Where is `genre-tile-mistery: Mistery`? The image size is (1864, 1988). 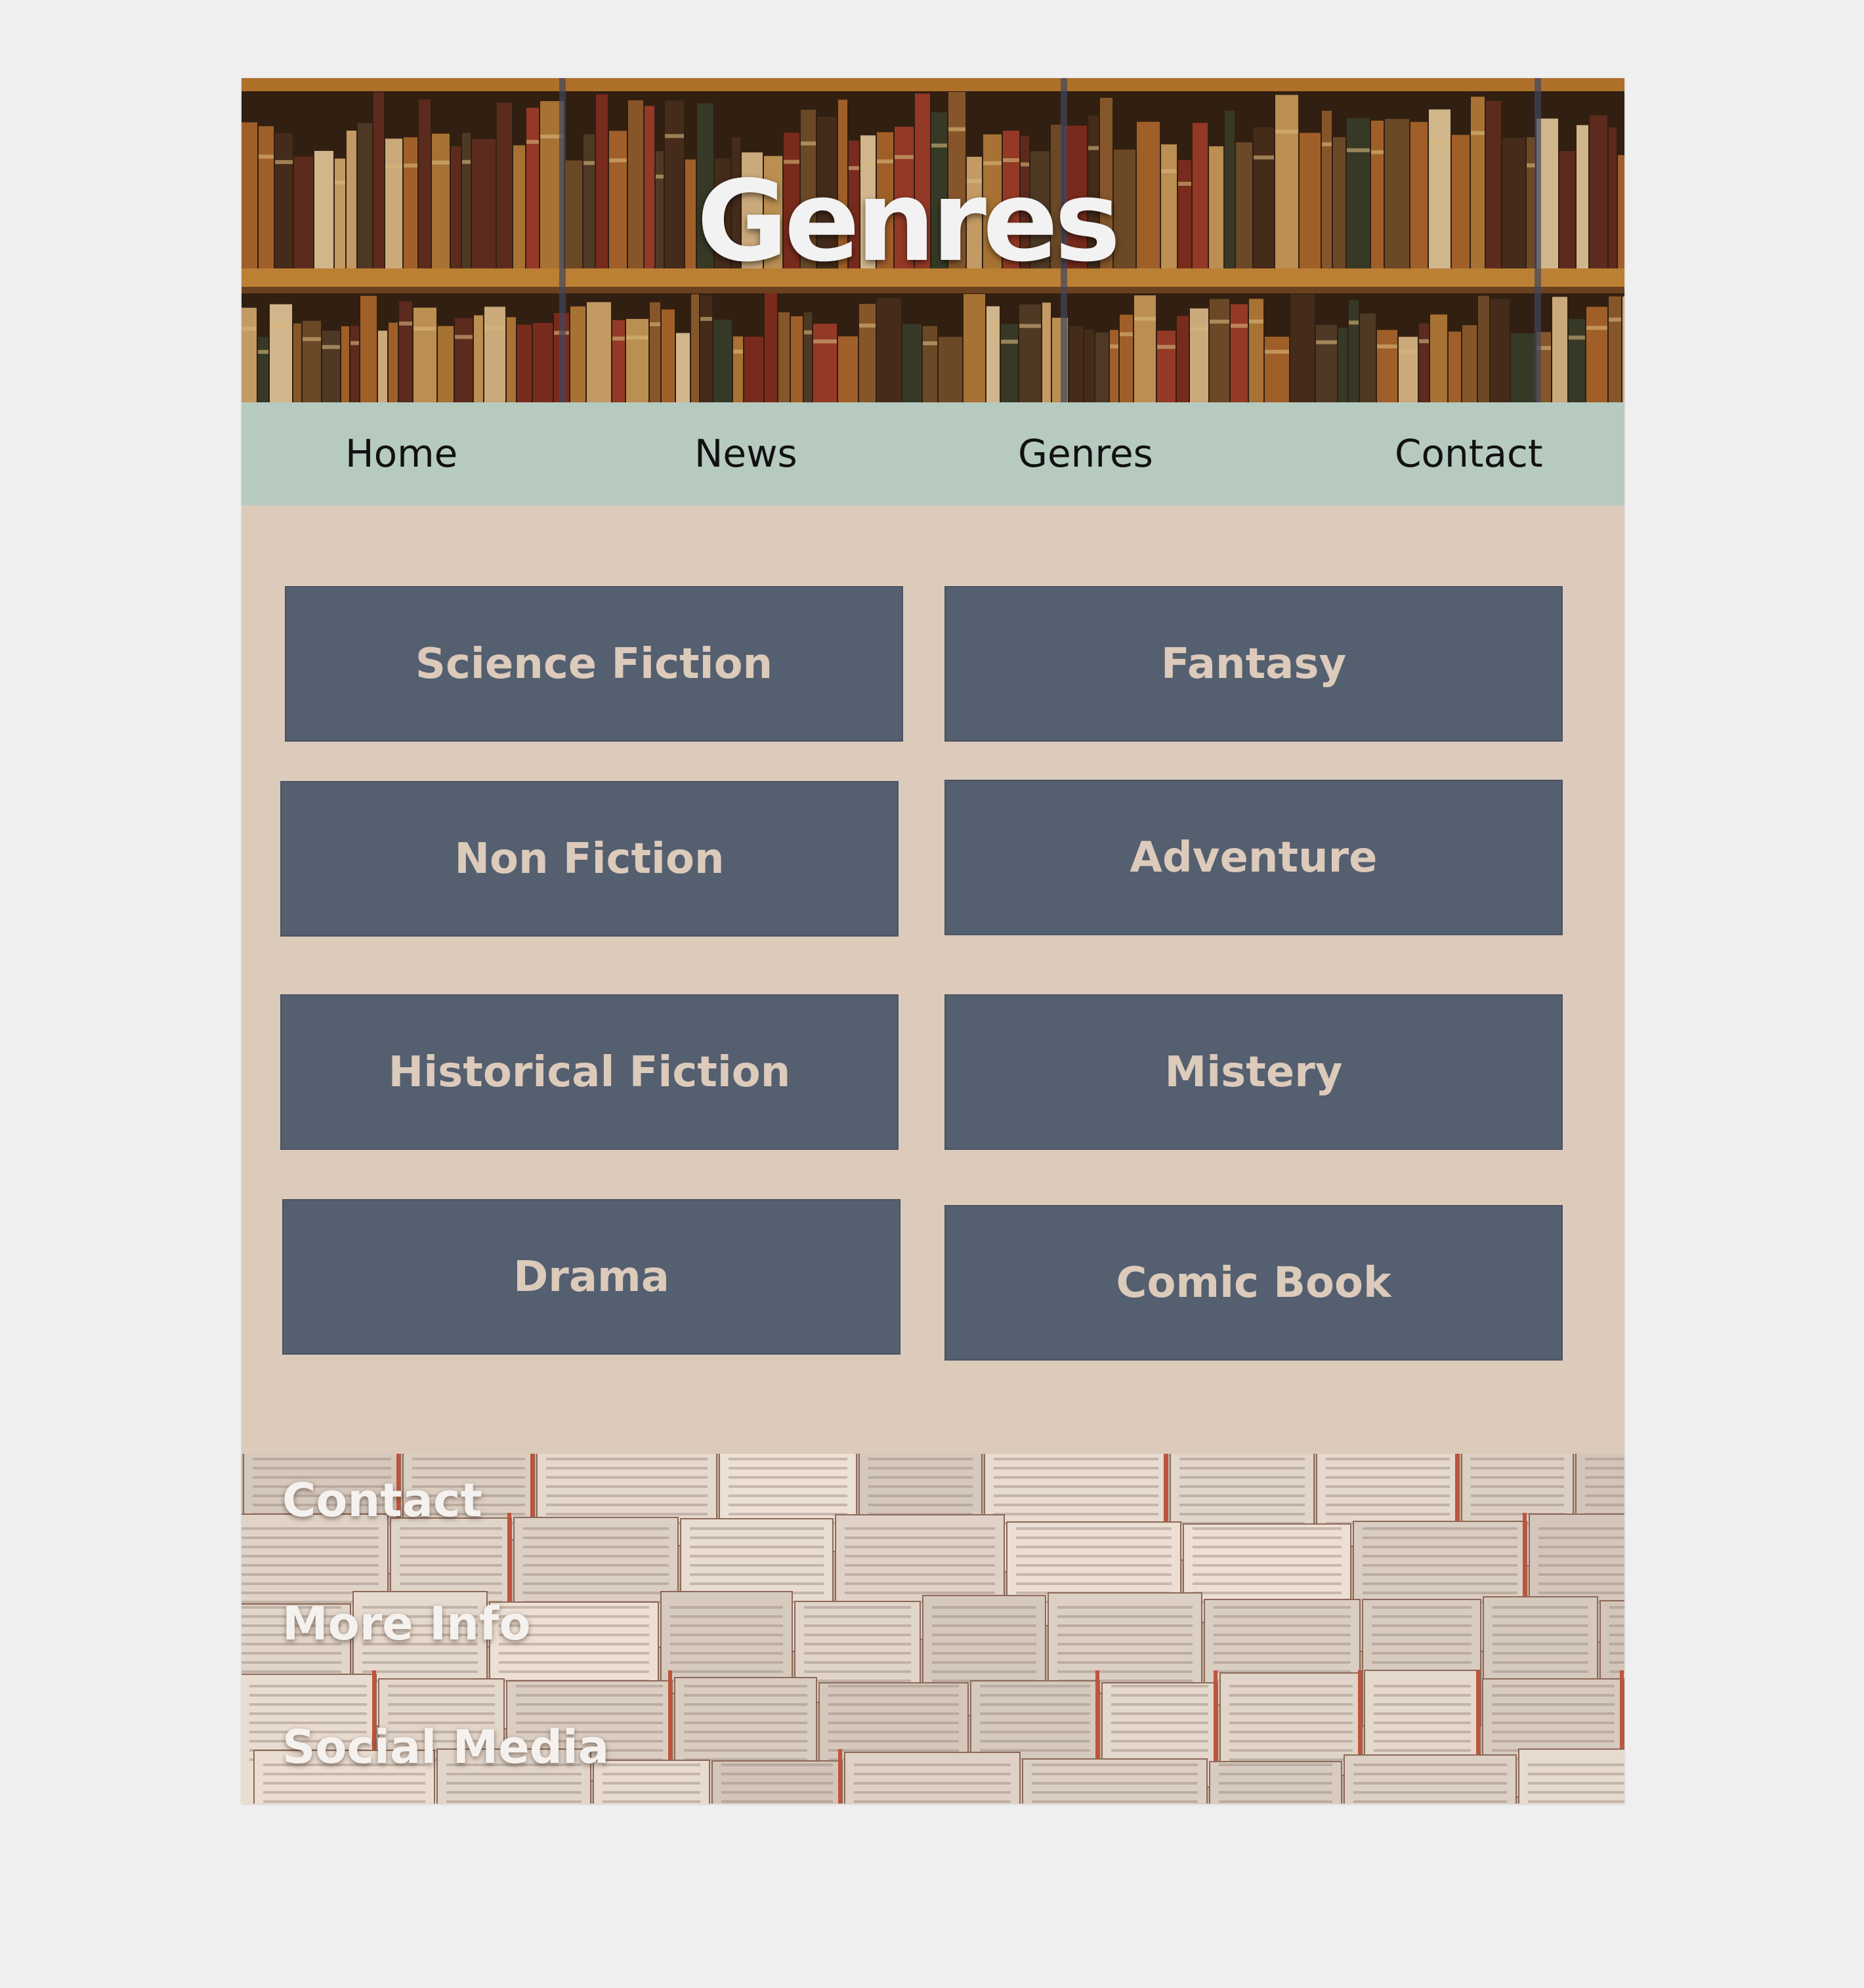 genre-tile-mistery: Mistery is located at coordinates (1253, 1072).